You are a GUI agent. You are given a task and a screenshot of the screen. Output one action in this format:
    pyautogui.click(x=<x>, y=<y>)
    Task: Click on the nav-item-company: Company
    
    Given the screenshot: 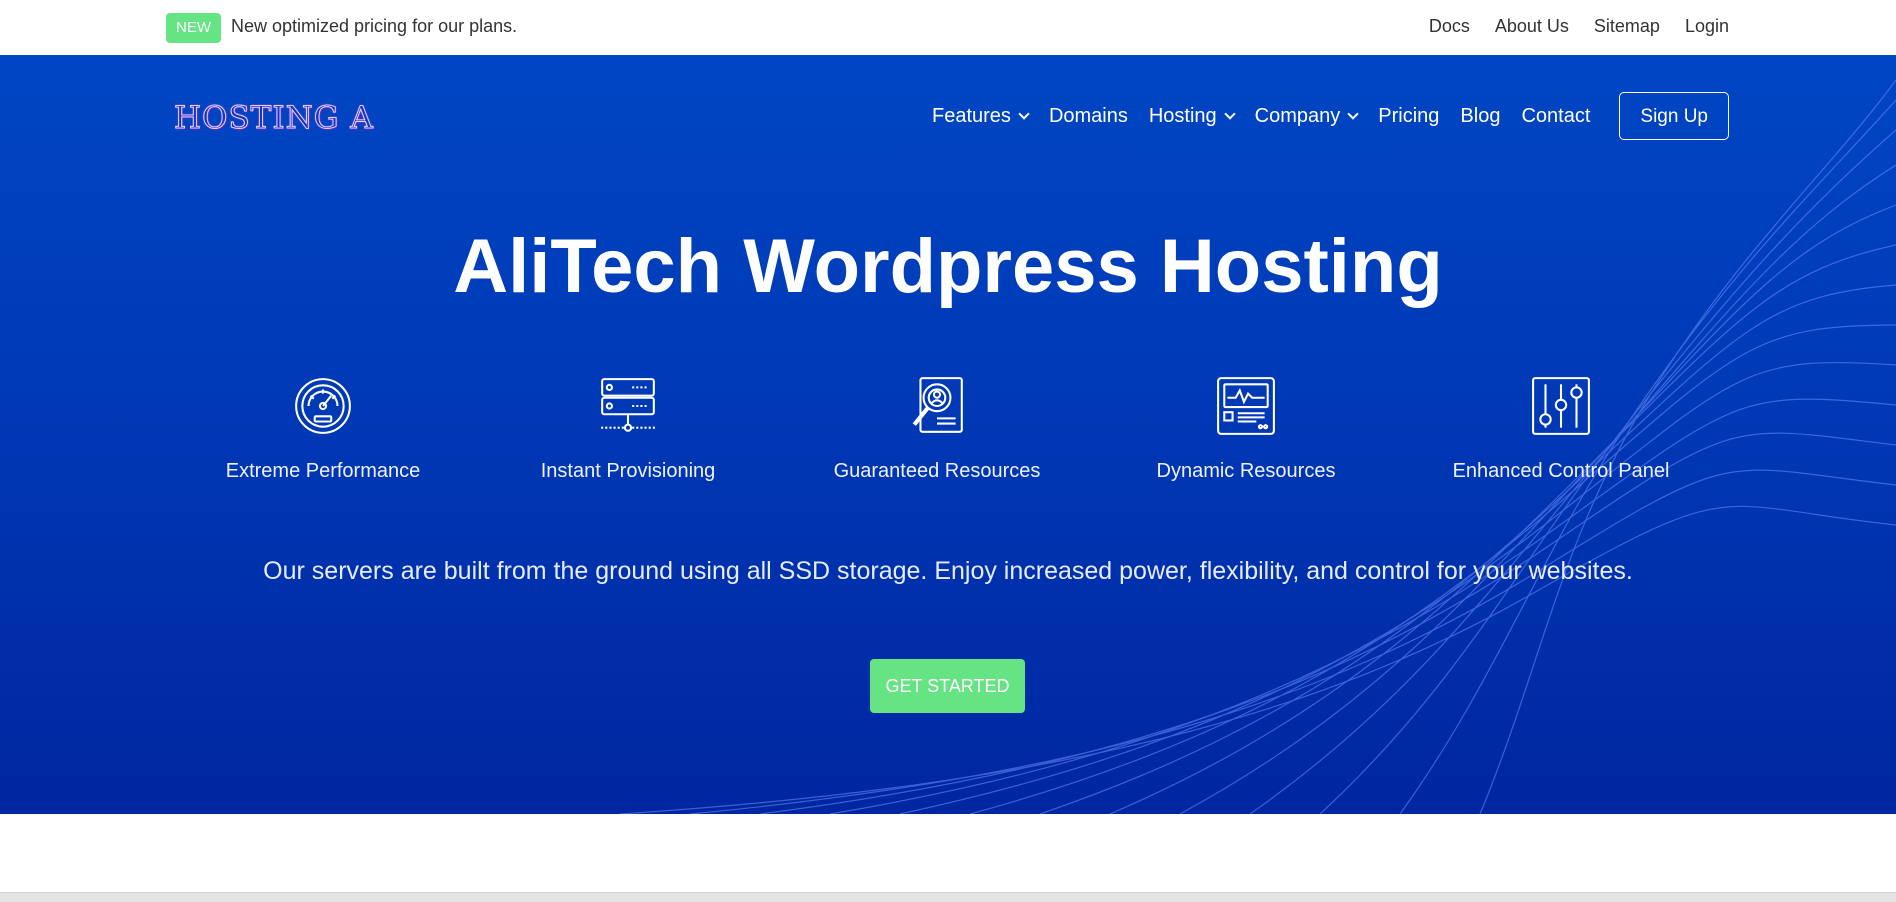 What is the action you would take?
    pyautogui.click(x=1306, y=116)
    